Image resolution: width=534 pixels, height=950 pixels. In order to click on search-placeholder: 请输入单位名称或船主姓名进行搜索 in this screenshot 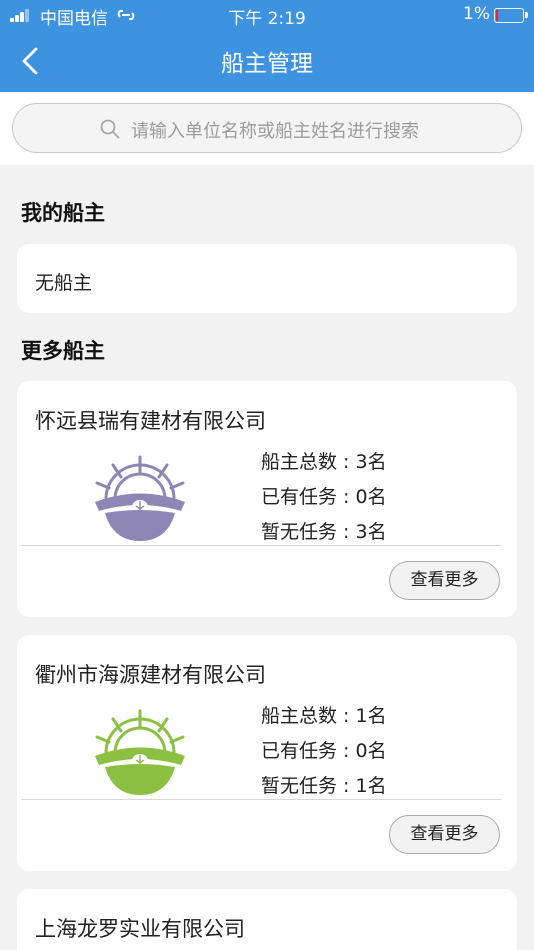, I will do `click(275, 131)`.